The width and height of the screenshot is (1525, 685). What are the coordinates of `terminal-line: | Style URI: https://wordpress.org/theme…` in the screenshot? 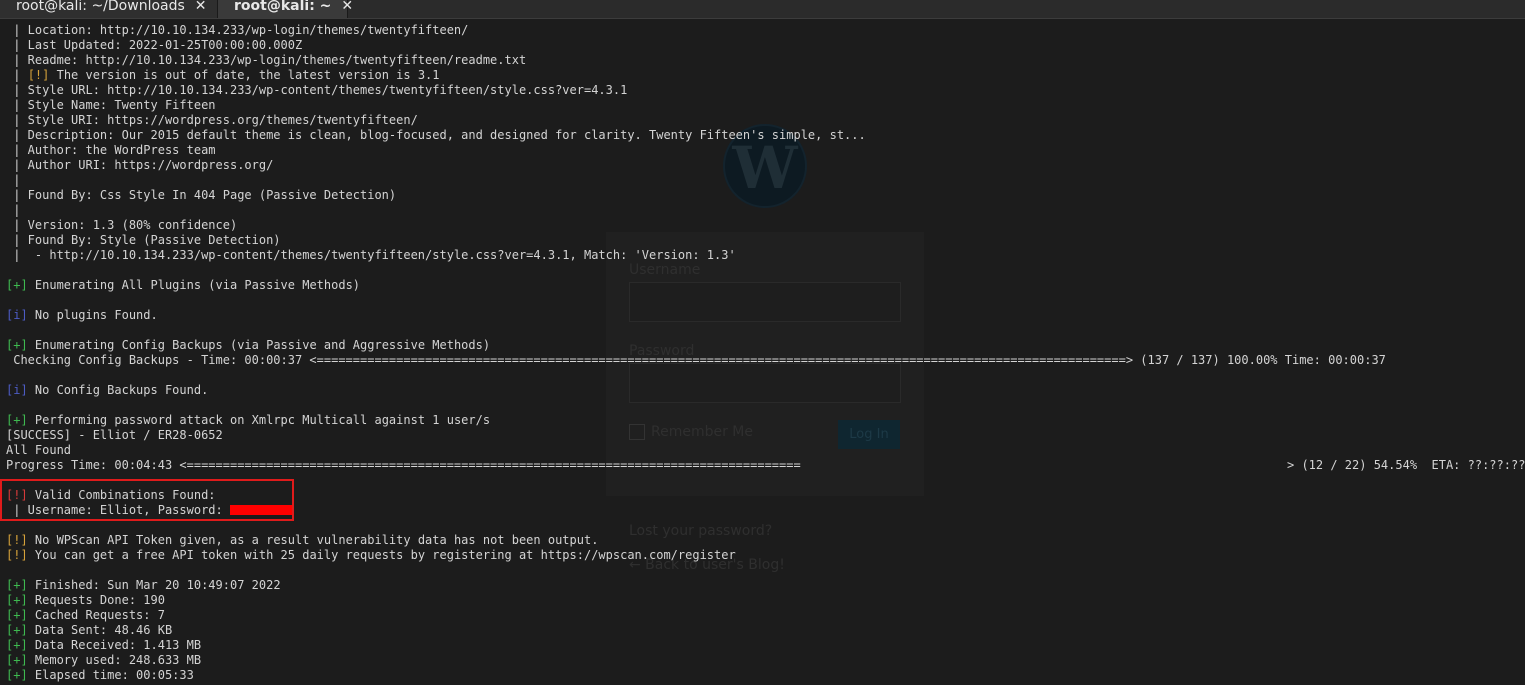 It's located at (212, 120).